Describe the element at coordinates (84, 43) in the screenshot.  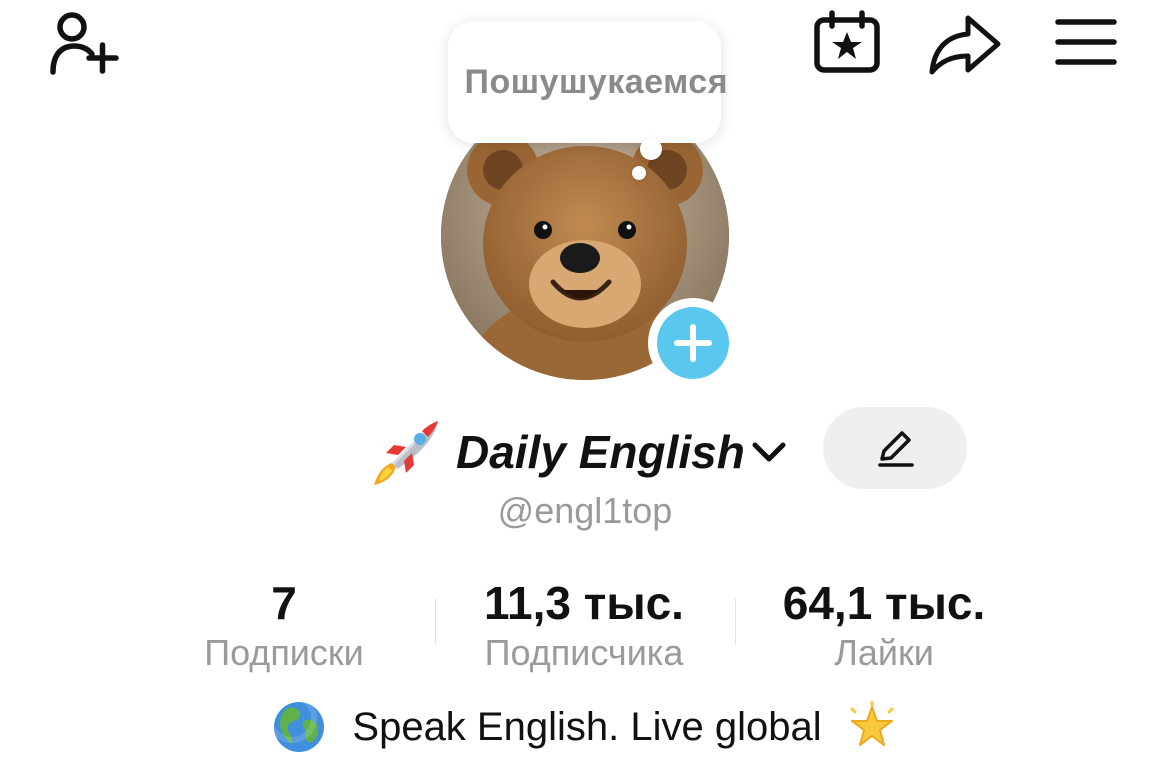
I see `add-friend-icon` at that location.